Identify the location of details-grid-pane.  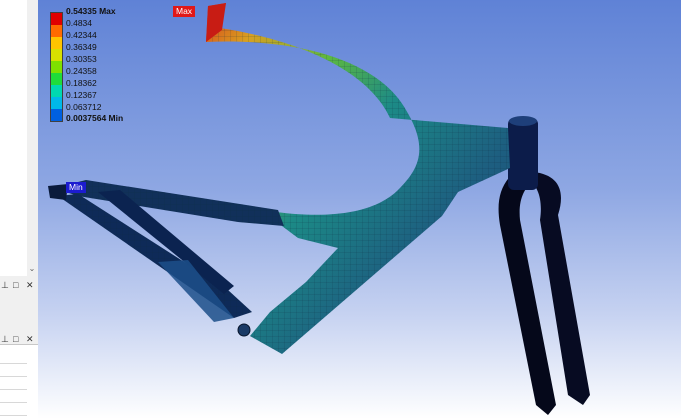
(19, 382).